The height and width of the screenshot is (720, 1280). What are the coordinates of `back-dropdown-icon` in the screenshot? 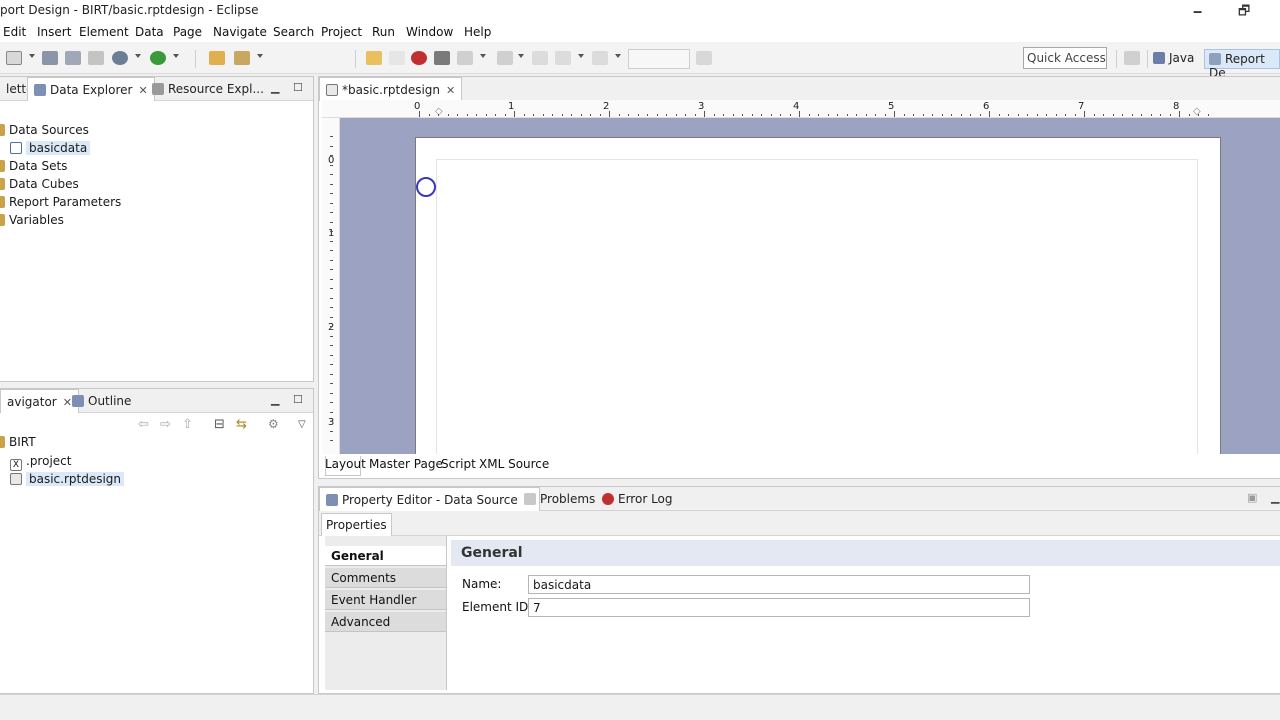 It's located at (581, 56).